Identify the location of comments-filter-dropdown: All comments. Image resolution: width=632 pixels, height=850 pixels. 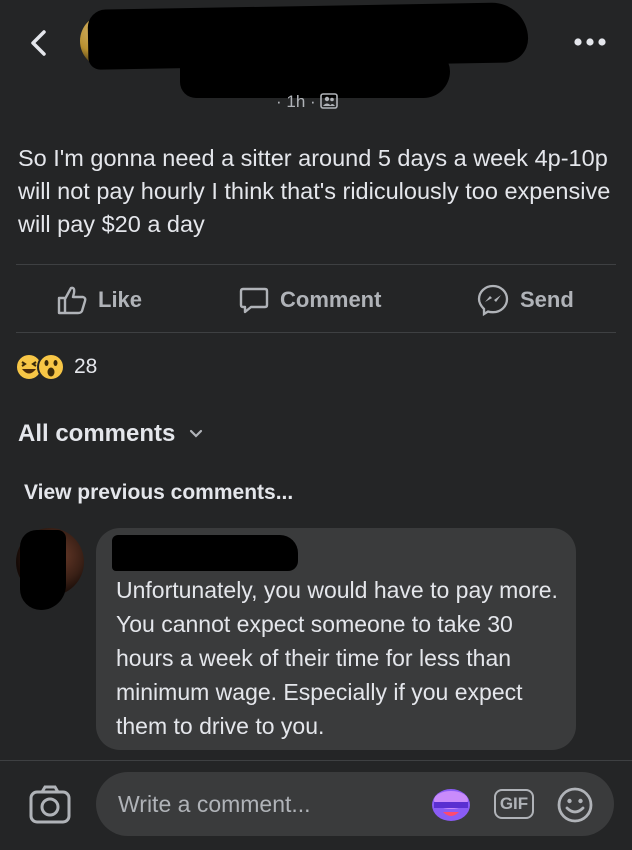
(110, 434).